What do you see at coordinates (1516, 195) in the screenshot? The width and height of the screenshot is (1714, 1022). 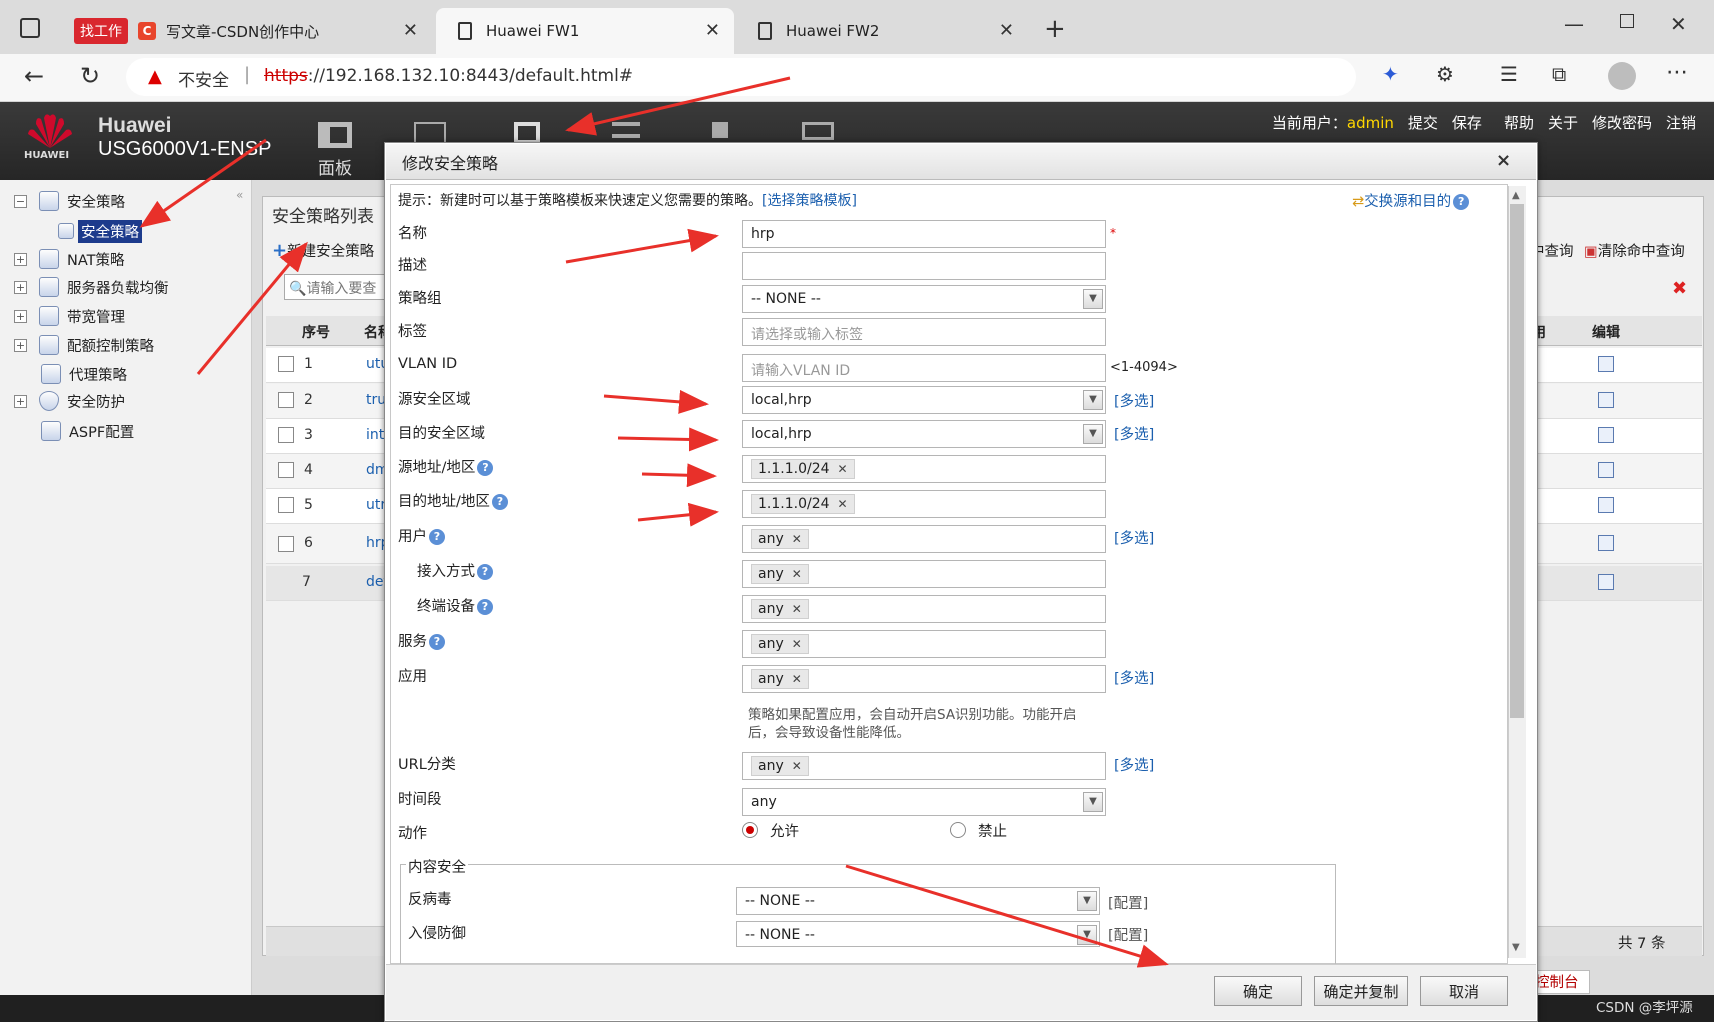 I see `scroll-up-icon: ▲` at bounding box center [1516, 195].